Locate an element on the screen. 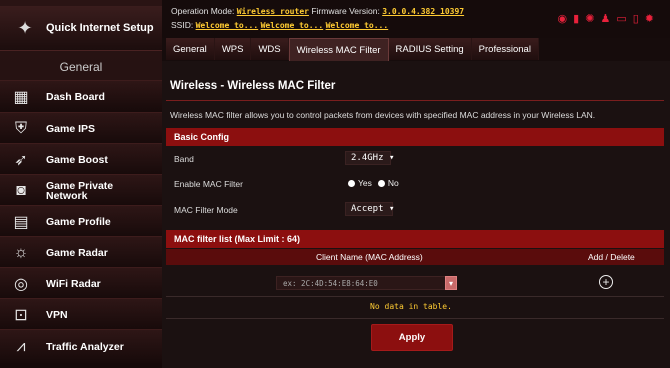 The width and height of the screenshot is (670, 368). client-dropdown-button: ▾ is located at coordinates (451, 283).